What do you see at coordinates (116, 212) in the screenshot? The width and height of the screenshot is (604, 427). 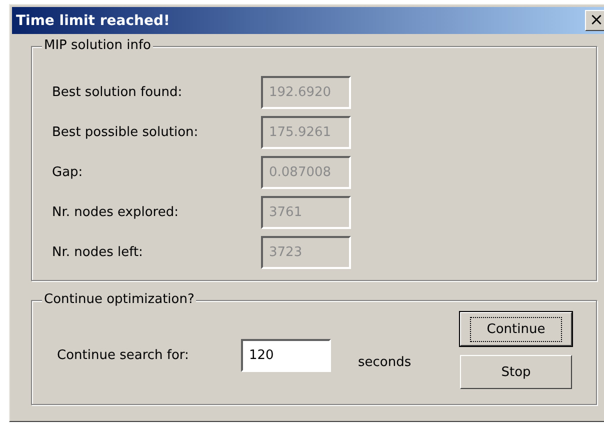 I see `field-label: Nr. nodes explored:` at bounding box center [116, 212].